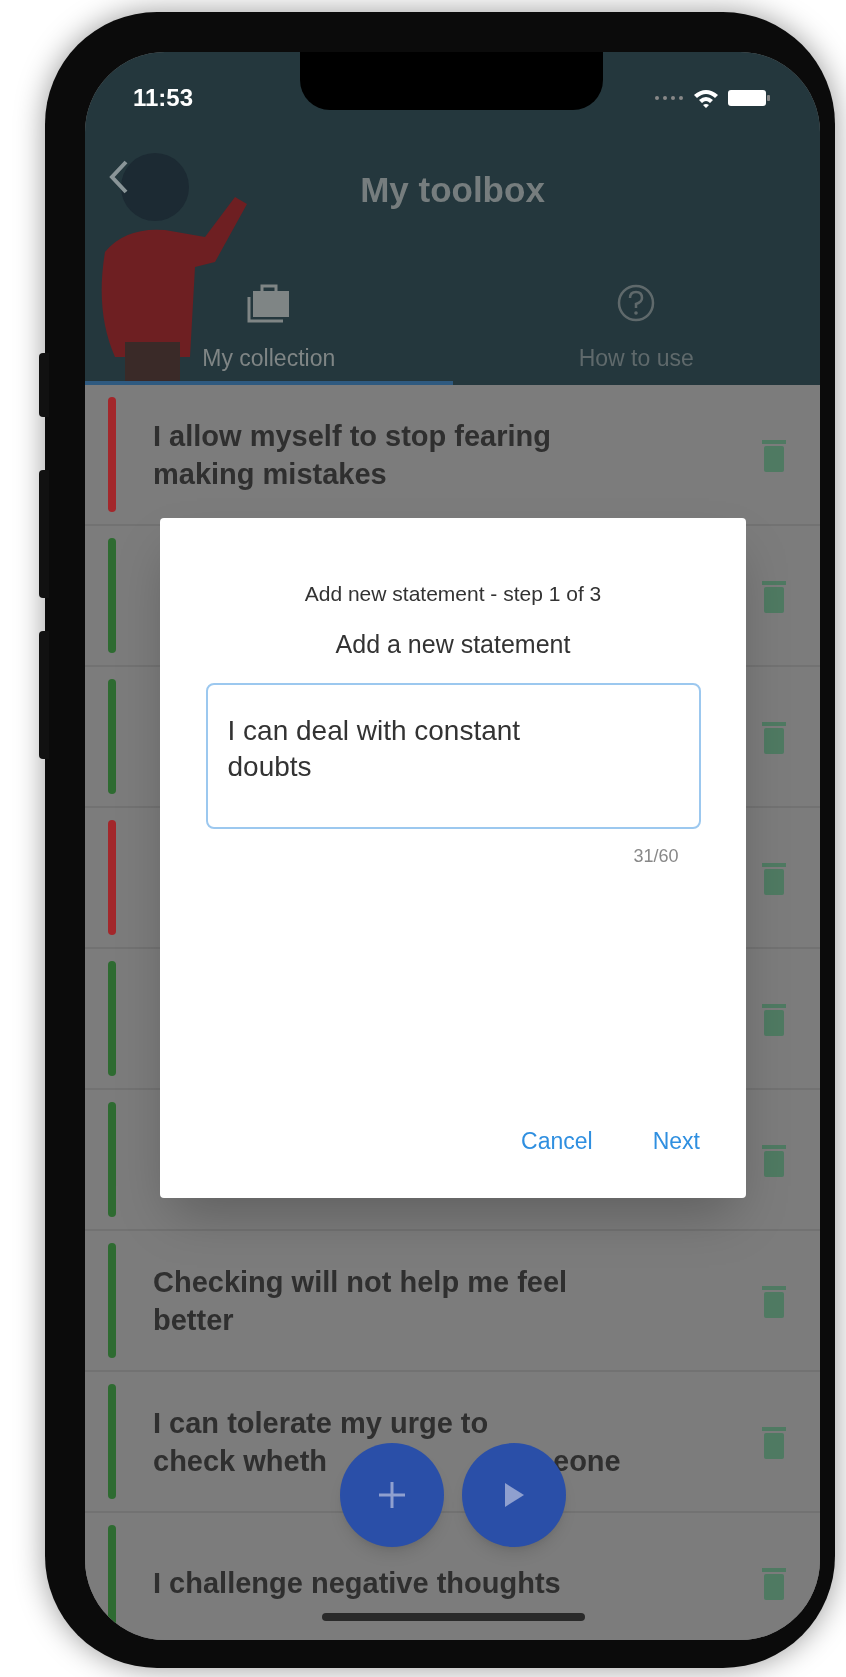 The image size is (846, 1677). Describe the element at coordinates (452, 190) in the screenshot. I see `page-title: My toolbox` at that location.